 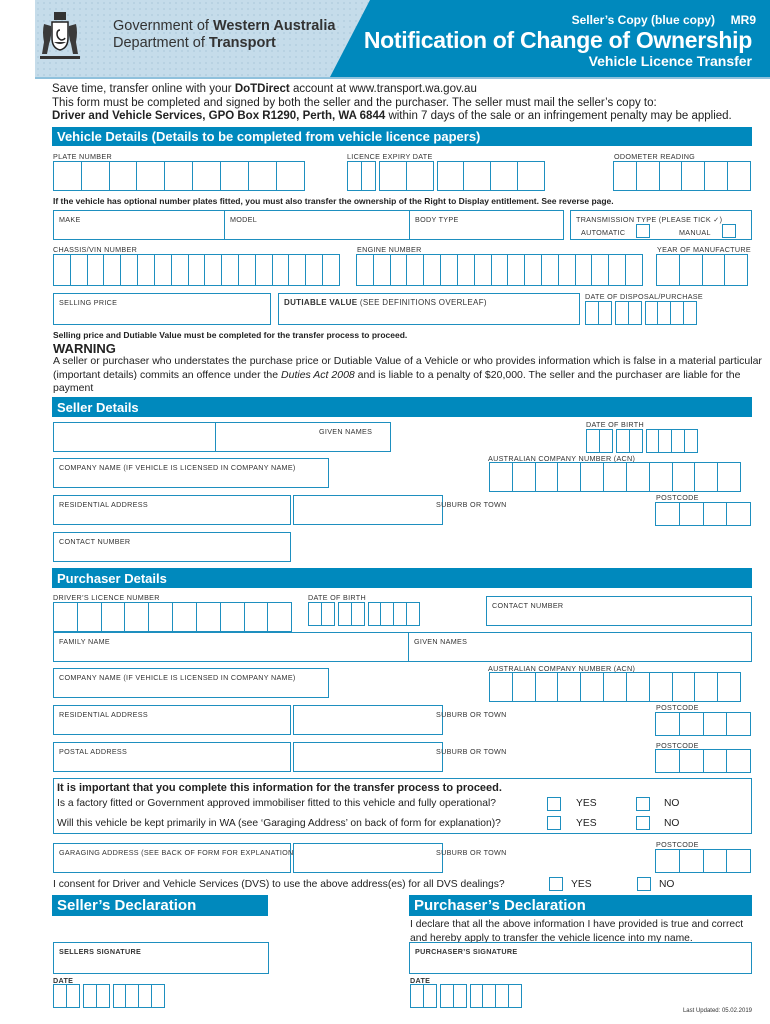 What do you see at coordinates (172, 720) in the screenshot?
I see `purchaser-residential-address-field: RESIDENTIAL ADDRESS` at bounding box center [172, 720].